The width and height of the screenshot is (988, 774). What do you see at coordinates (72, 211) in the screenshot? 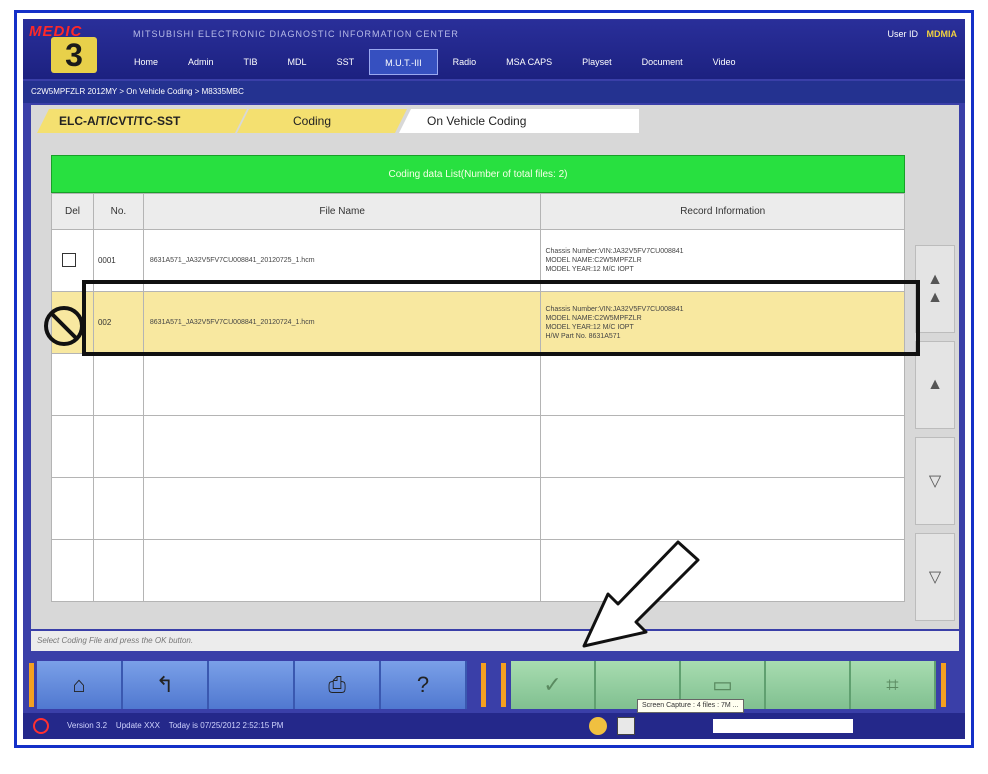
I see `column-header-del: Del` at bounding box center [72, 211].